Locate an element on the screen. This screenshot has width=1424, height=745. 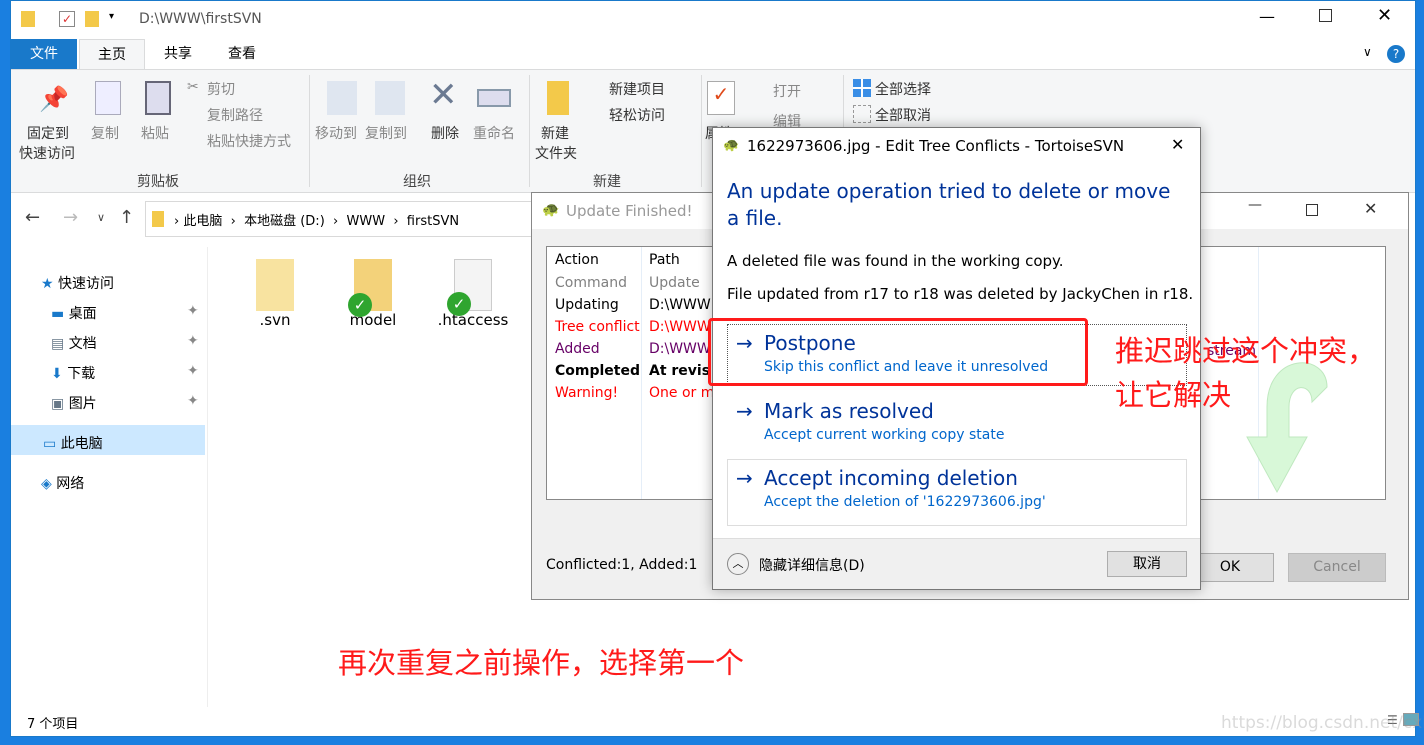
breadcrumb-item: WWW is located at coordinates (366, 221).